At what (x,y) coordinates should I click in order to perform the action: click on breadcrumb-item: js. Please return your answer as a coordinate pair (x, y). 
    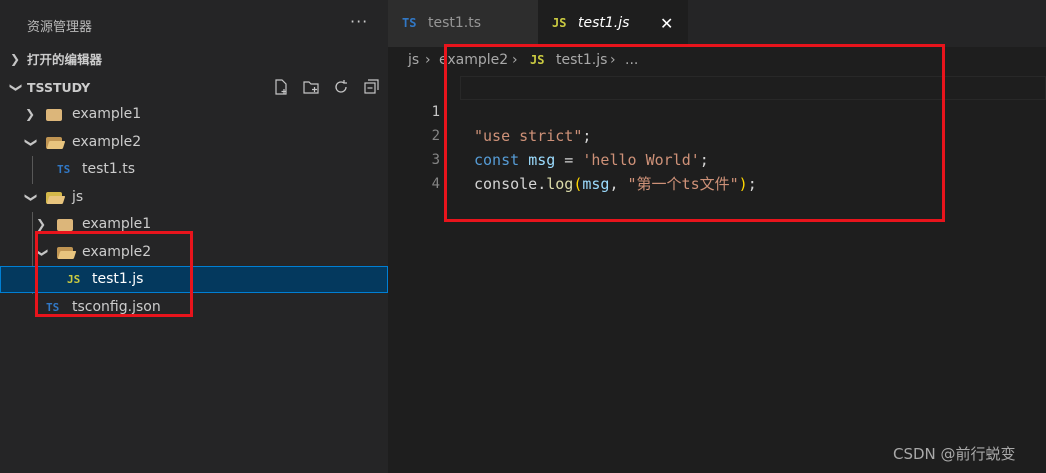
    Looking at the image, I should click on (413, 60).